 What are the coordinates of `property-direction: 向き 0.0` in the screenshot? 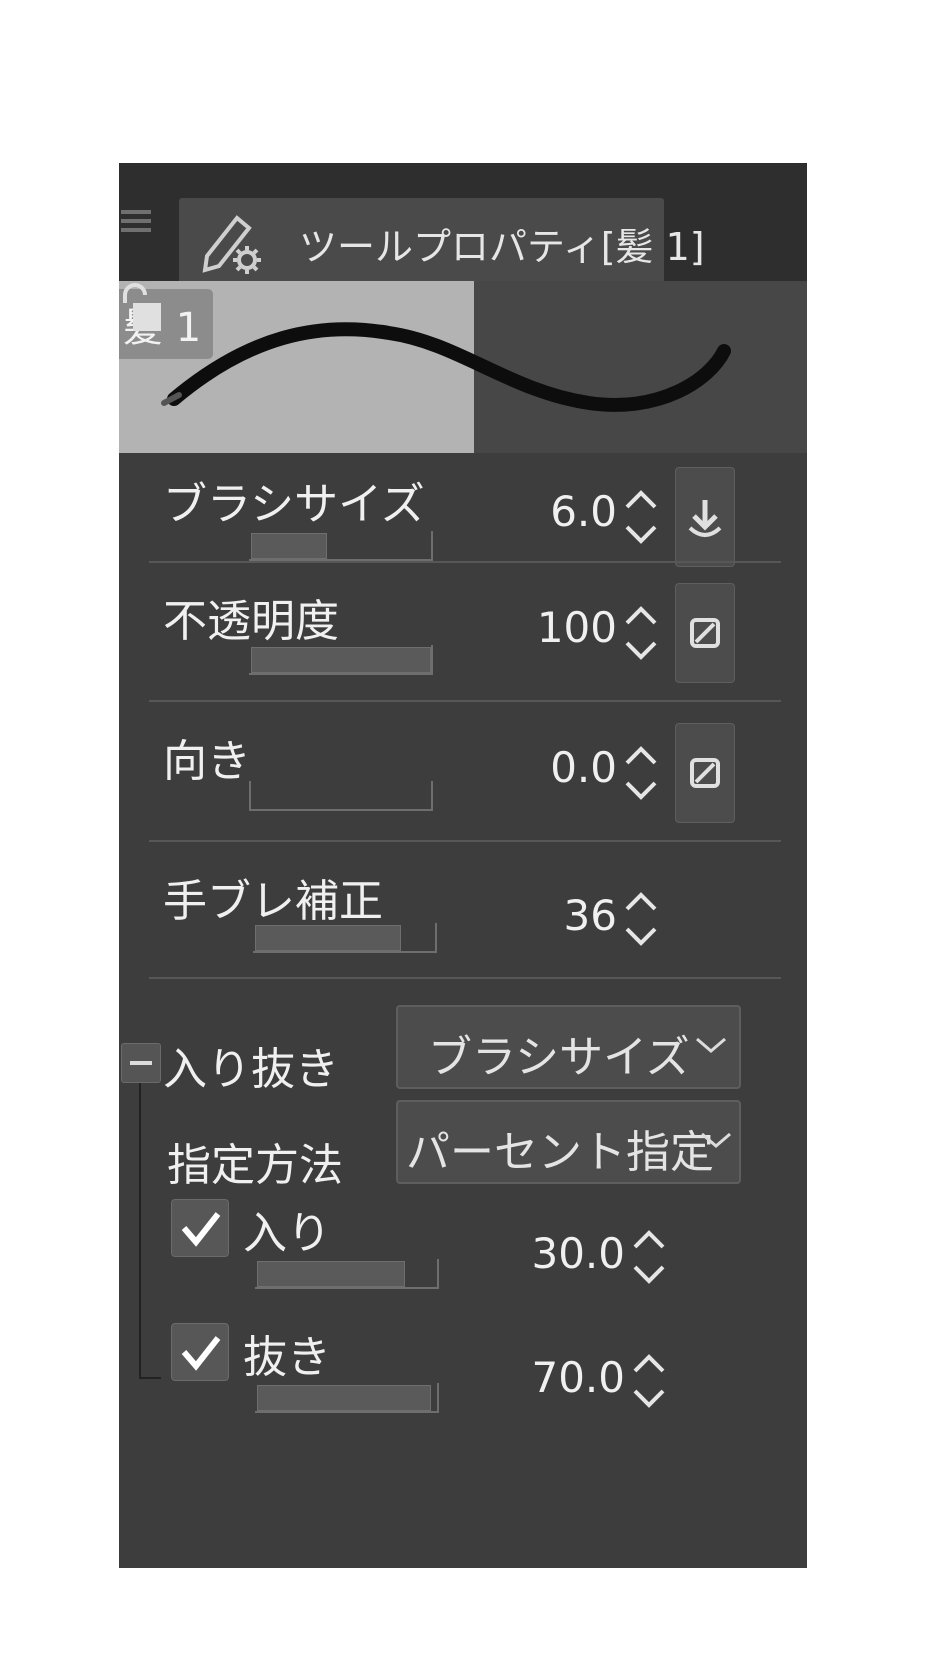 It's located at (463, 773).